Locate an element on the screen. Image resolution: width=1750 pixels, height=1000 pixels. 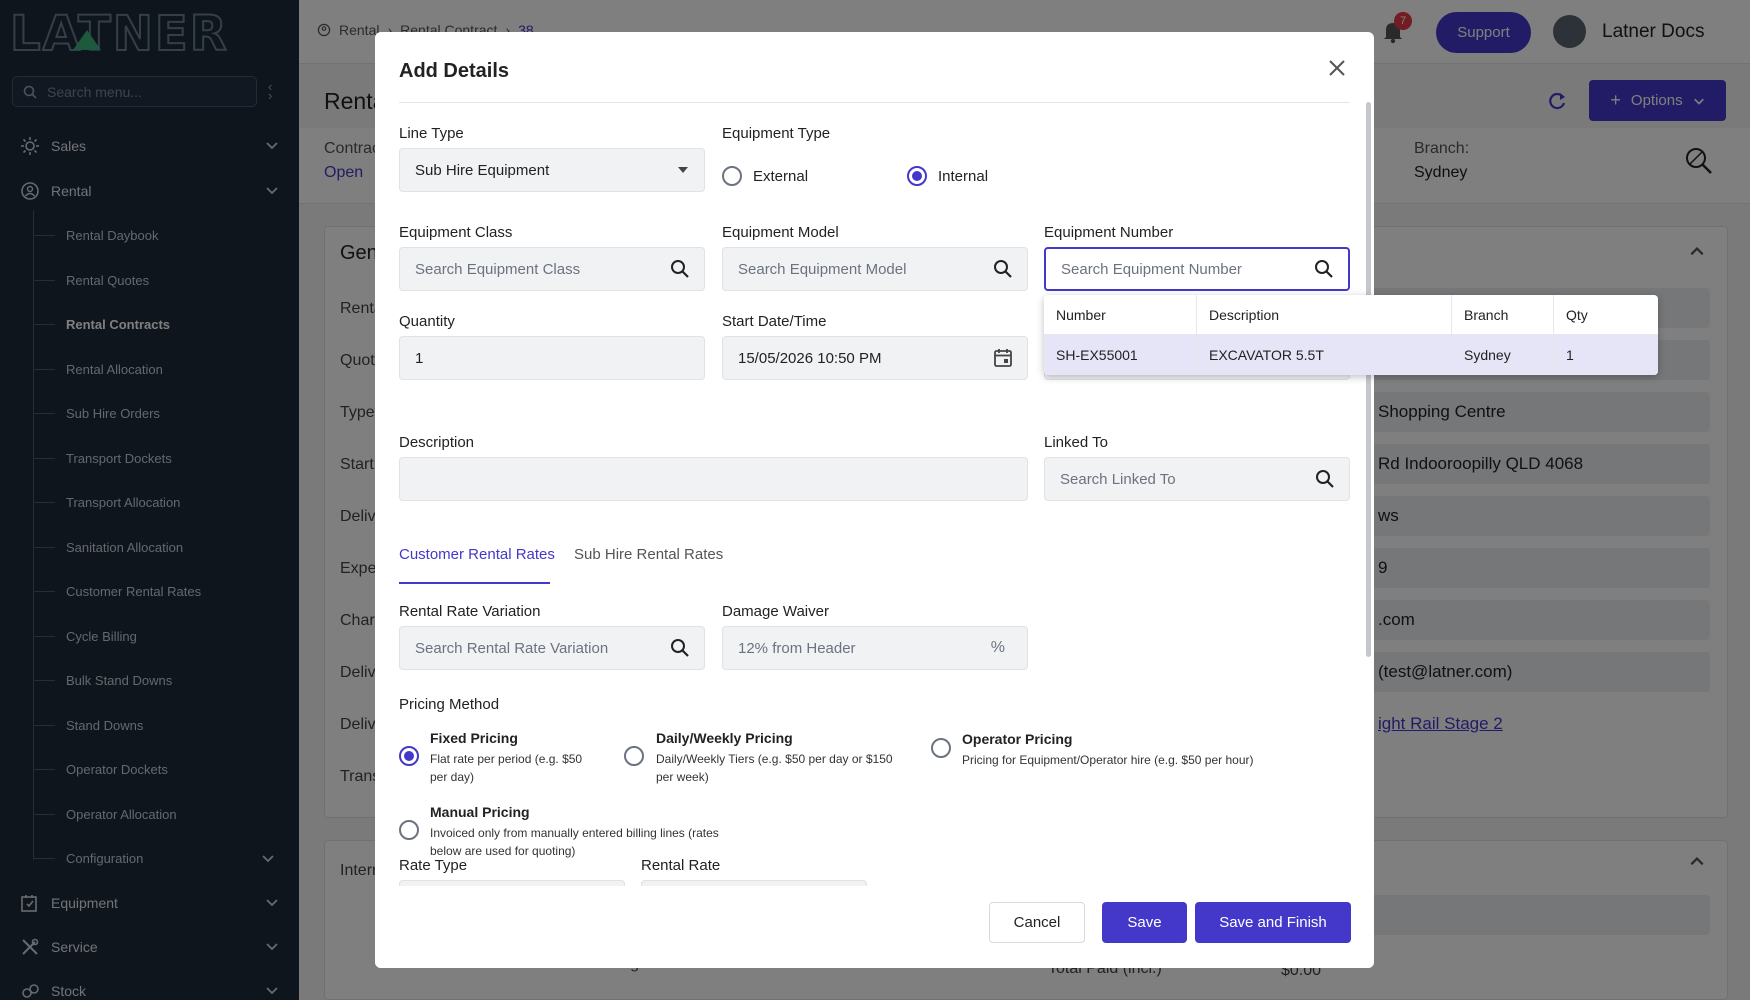
fixed-pricing-desc: per day) is located at coordinates (452, 777).